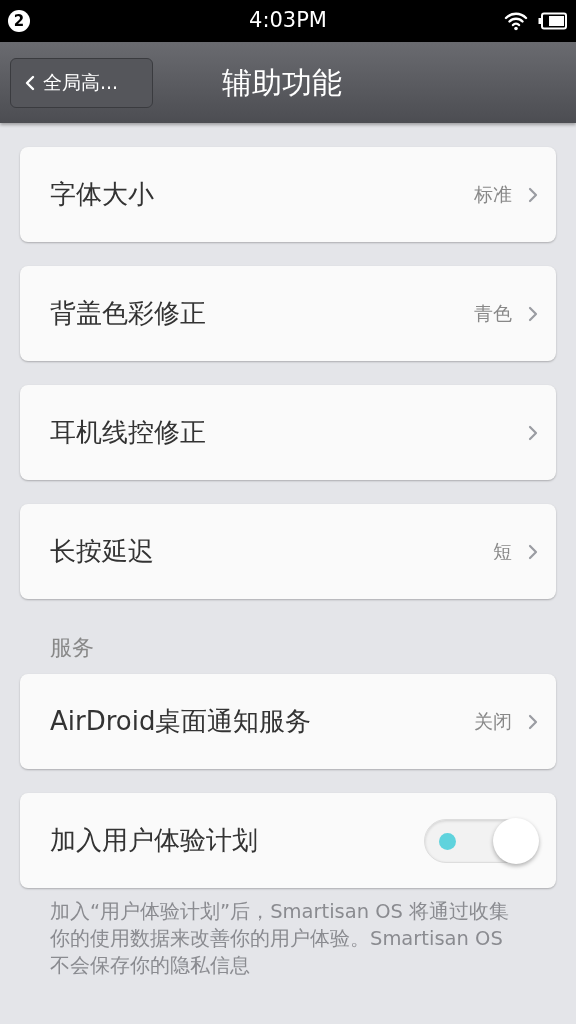 This screenshot has width=576, height=1024. What do you see at coordinates (19, 21) in the screenshot?
I see `notification-badge: 2` at bounding box center [19, 21].